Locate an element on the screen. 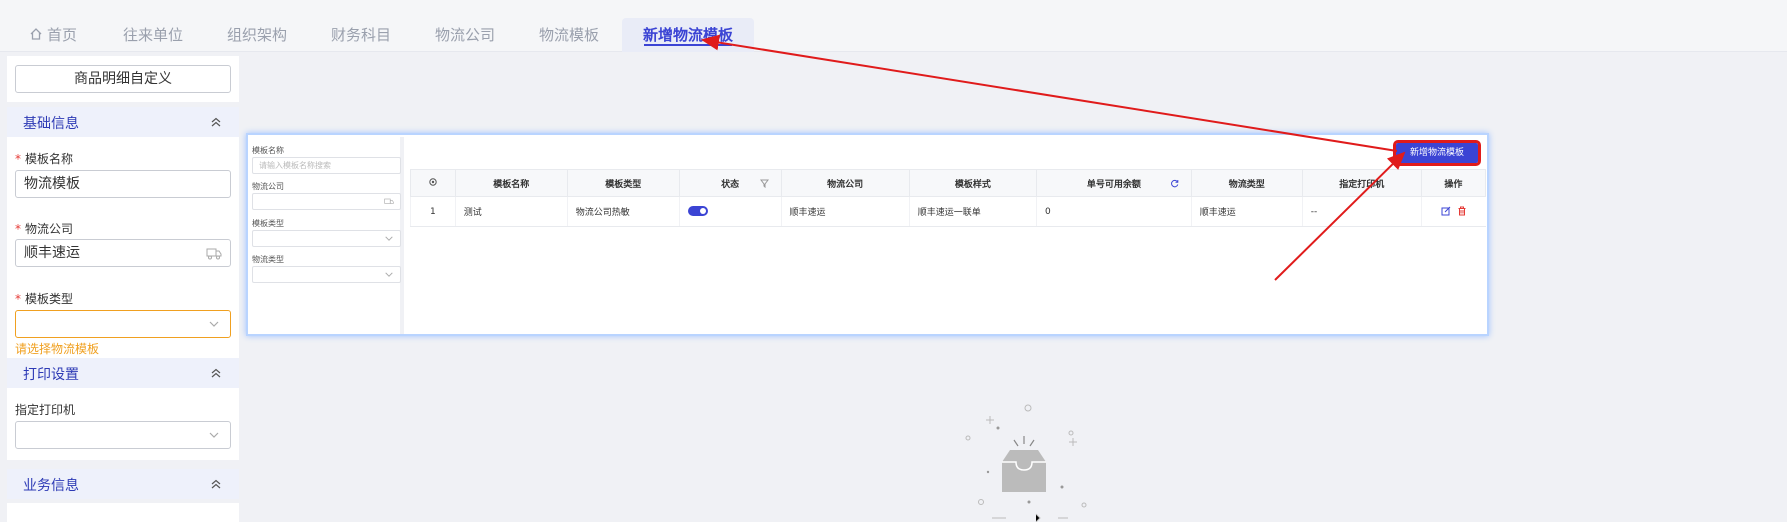  section-print-settings: 打印设置 is located at coordinates (123, 373).